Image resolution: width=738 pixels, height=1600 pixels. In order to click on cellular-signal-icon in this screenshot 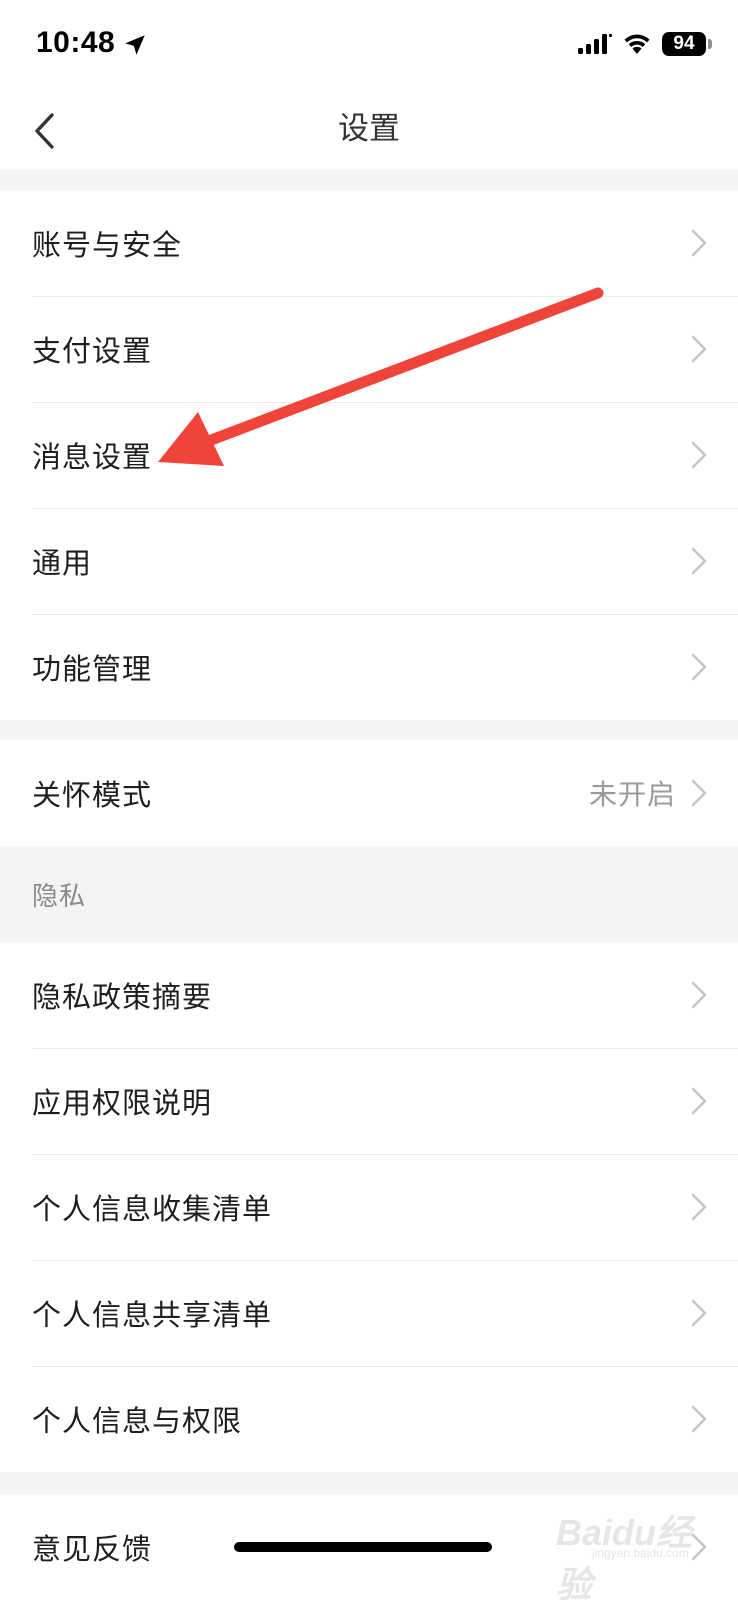, I will do `click(595, 44)`.